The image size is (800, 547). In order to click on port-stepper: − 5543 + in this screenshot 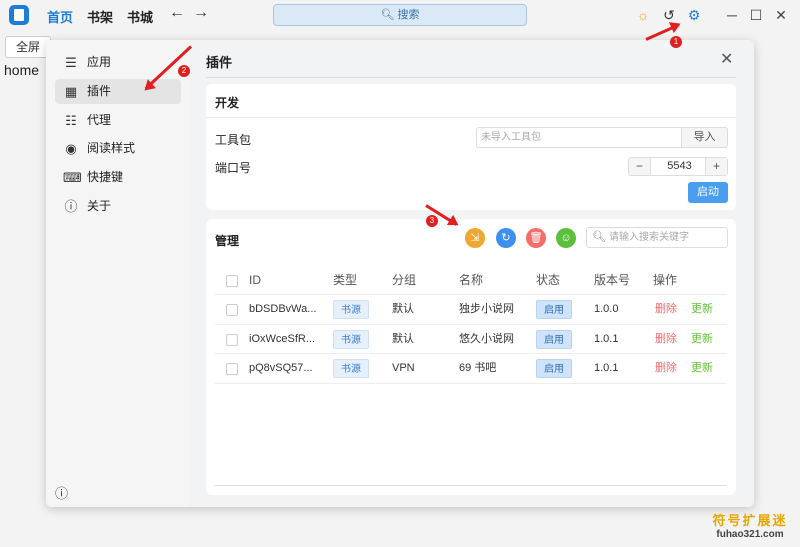, I will do `click(678, 166)`.